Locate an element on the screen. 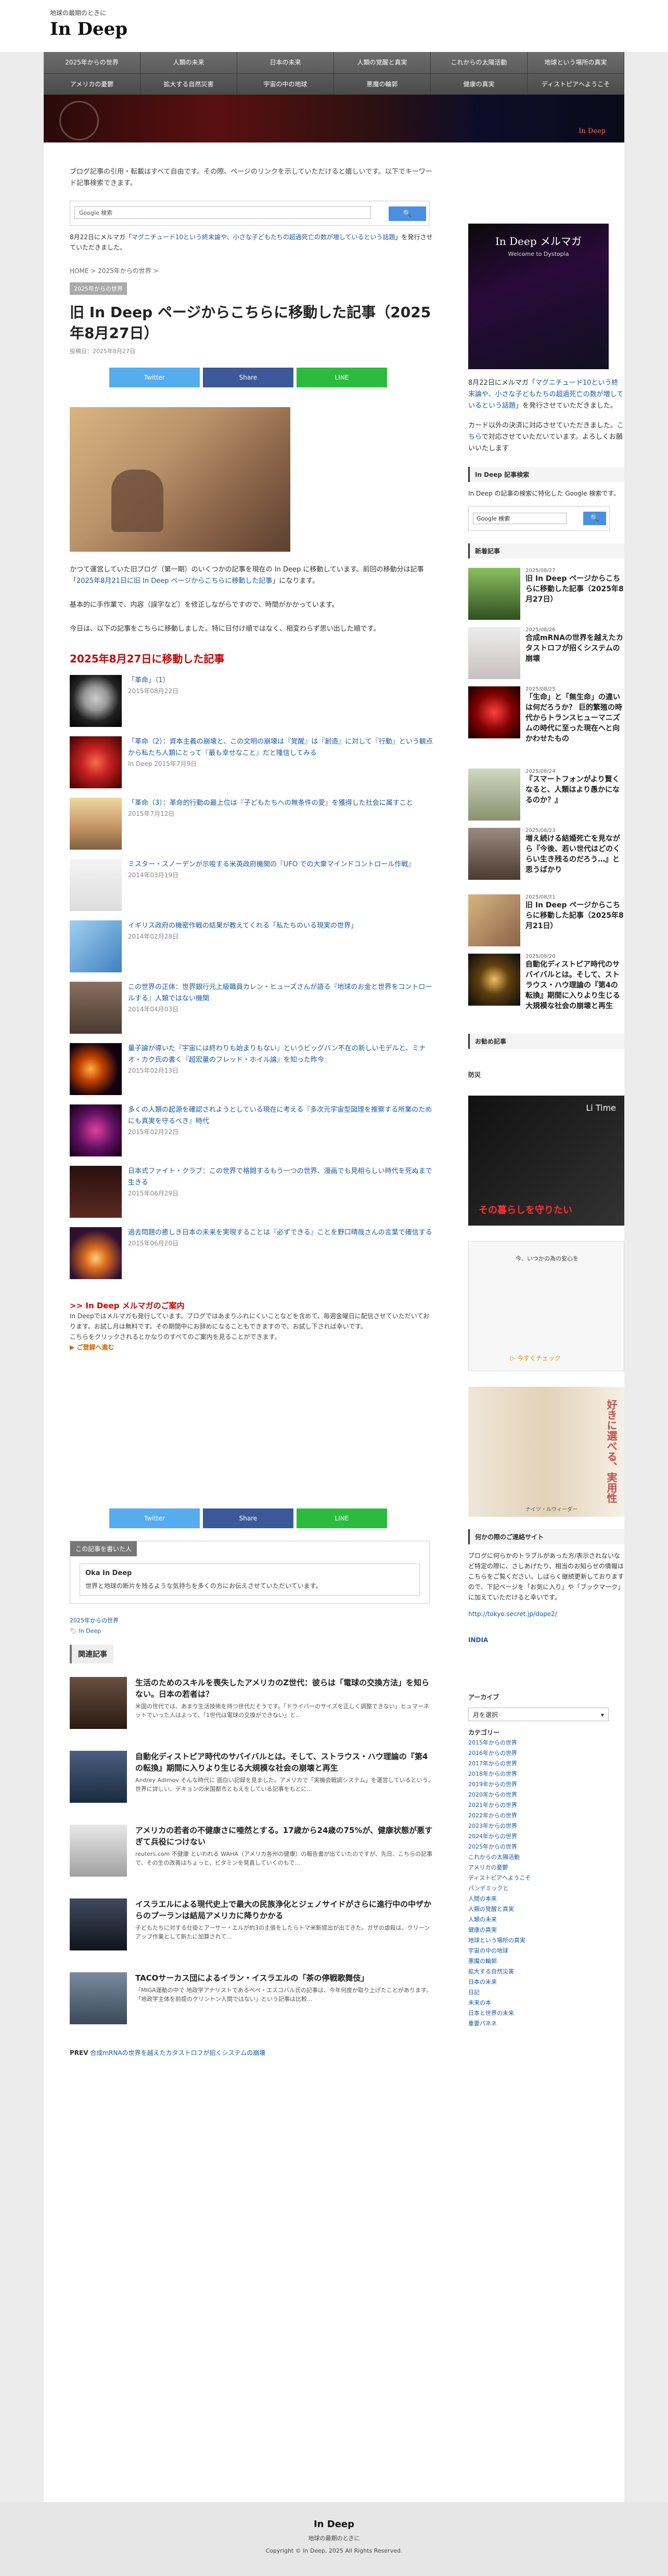  list-item-title: 「革命」（1） is located at coordinates (149, 680).